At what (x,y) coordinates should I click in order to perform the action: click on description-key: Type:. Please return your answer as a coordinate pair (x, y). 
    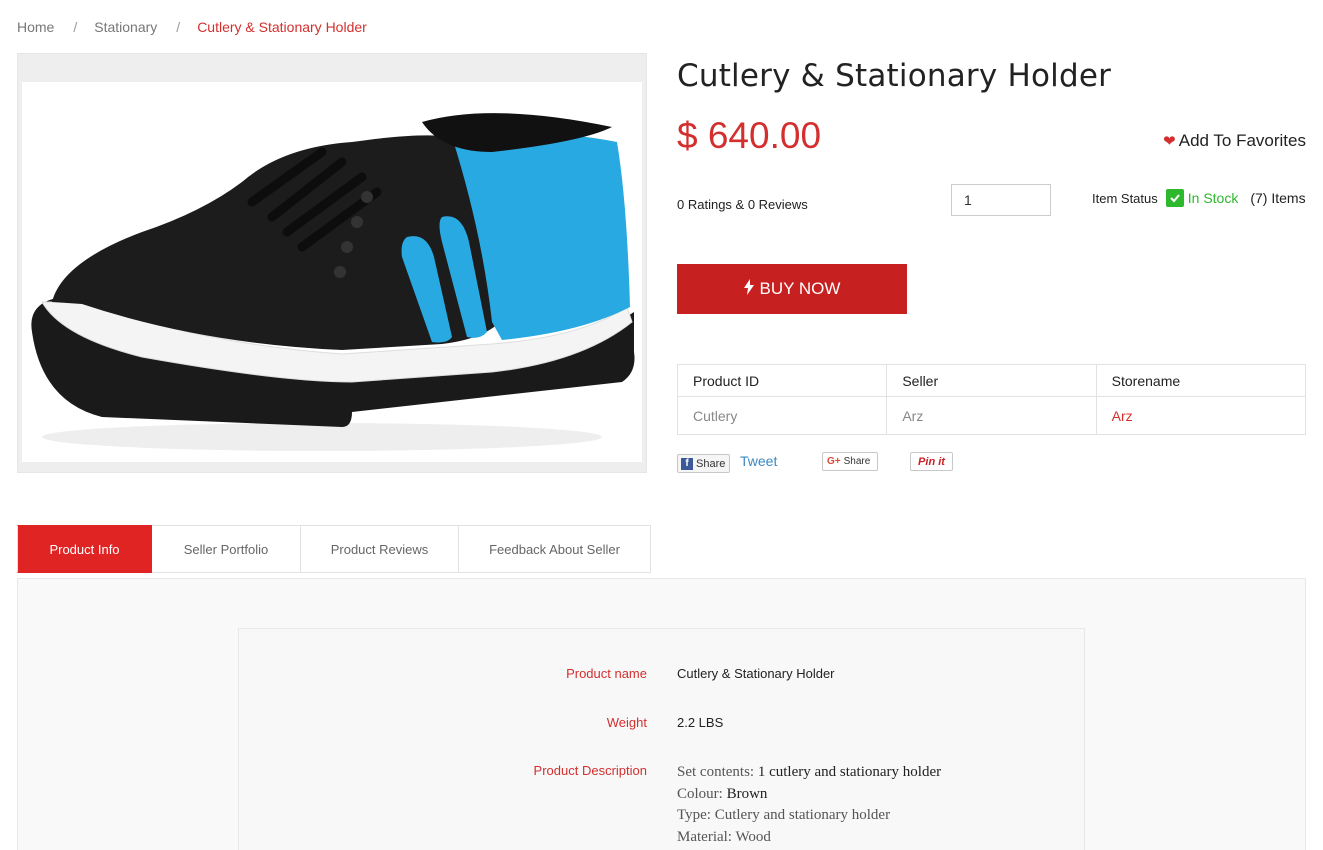
    Looking at the image, I should click on (694, 815).